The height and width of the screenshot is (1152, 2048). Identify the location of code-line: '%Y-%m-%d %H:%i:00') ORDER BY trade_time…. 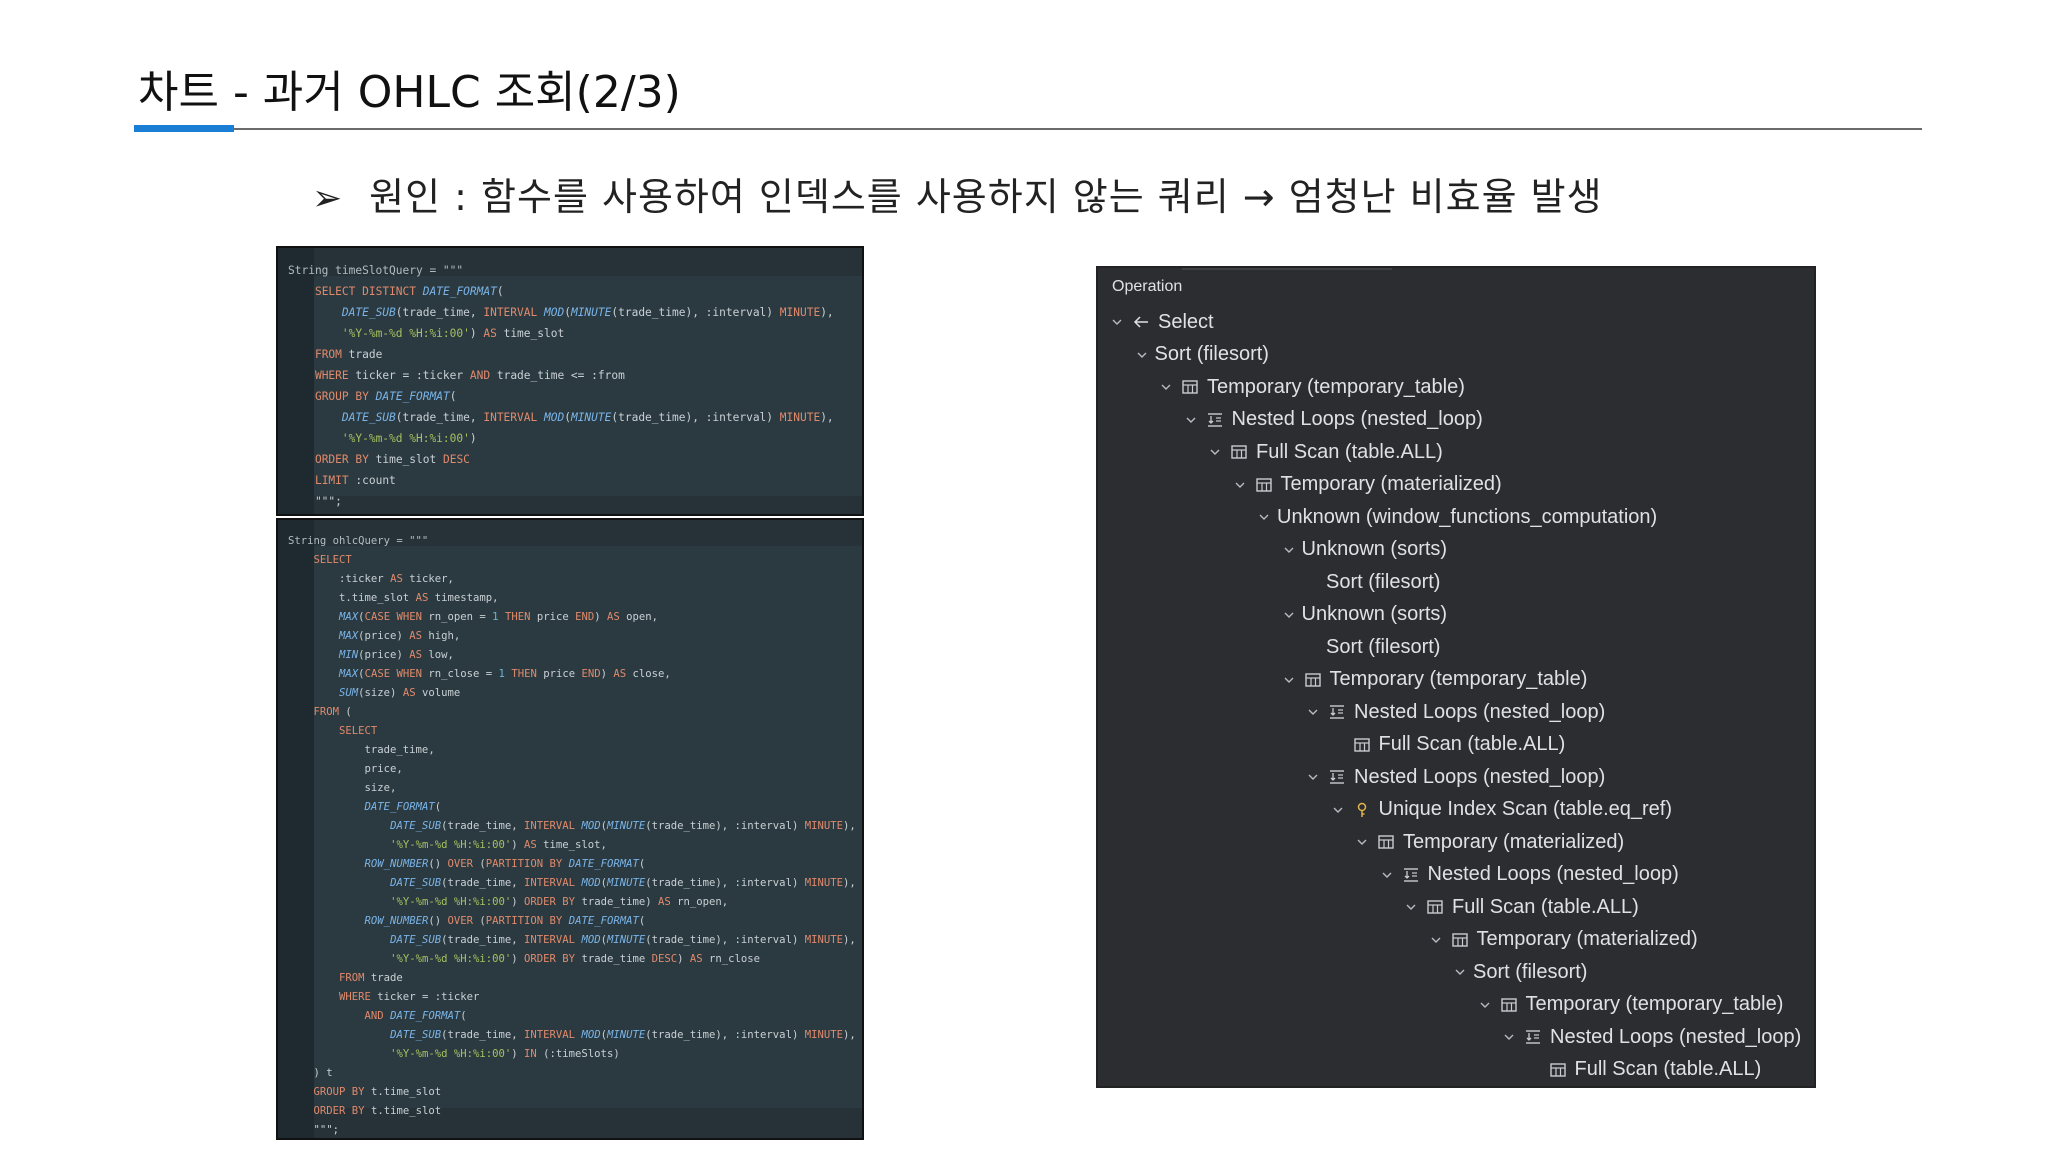
(559, 902).